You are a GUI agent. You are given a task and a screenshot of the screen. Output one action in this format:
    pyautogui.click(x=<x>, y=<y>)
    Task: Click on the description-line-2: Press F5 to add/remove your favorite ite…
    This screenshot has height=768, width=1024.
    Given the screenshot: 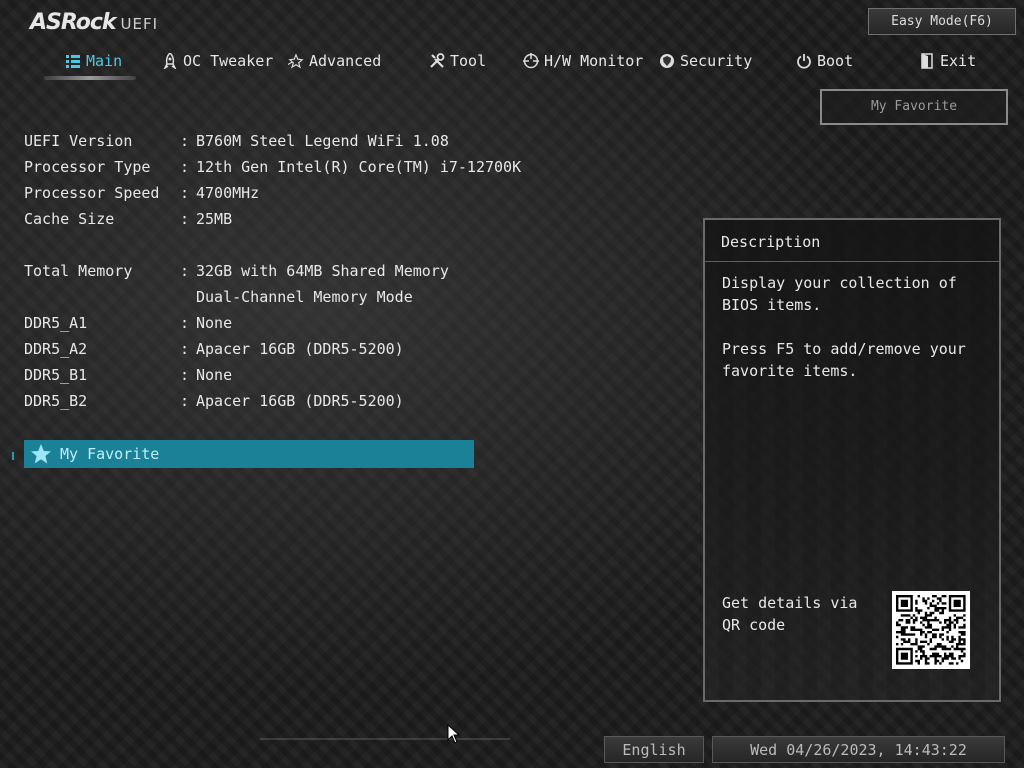 What is the action you would take?
    pyautogui.click(x=844, y=360)
    